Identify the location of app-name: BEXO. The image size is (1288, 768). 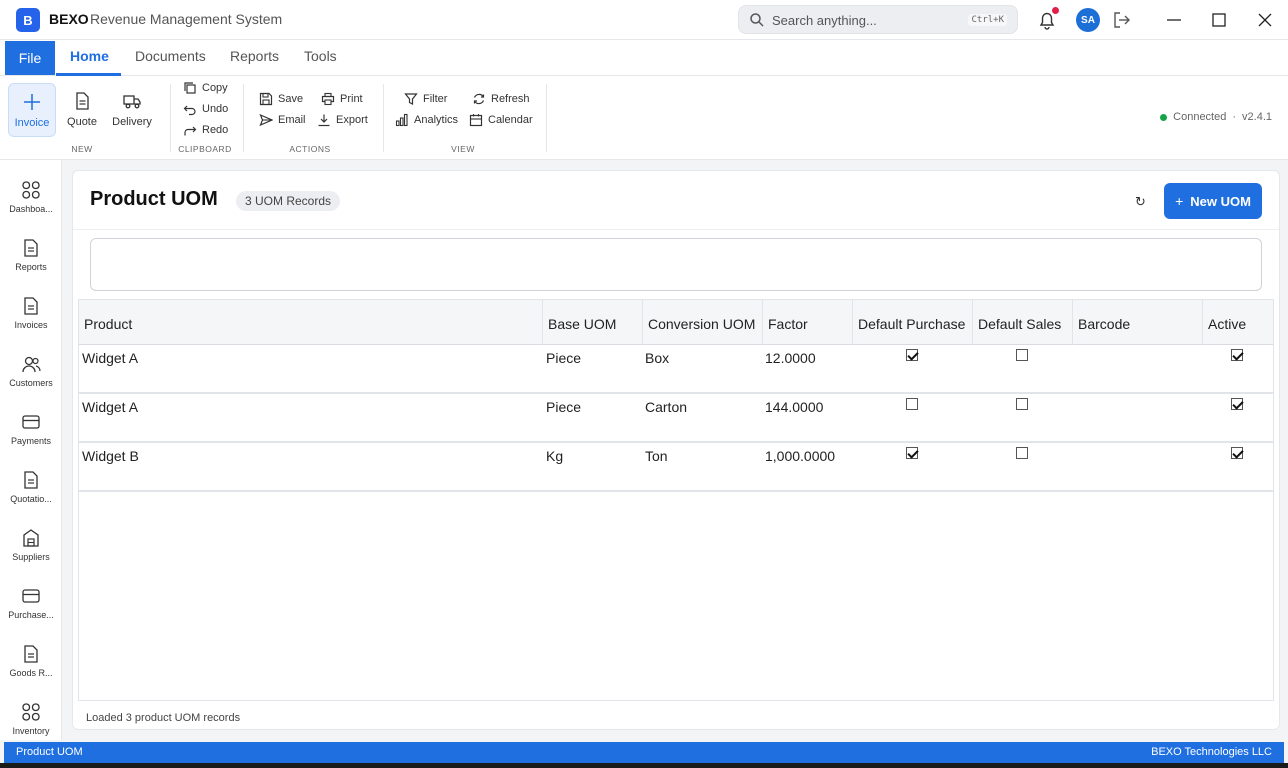
(69, 19).